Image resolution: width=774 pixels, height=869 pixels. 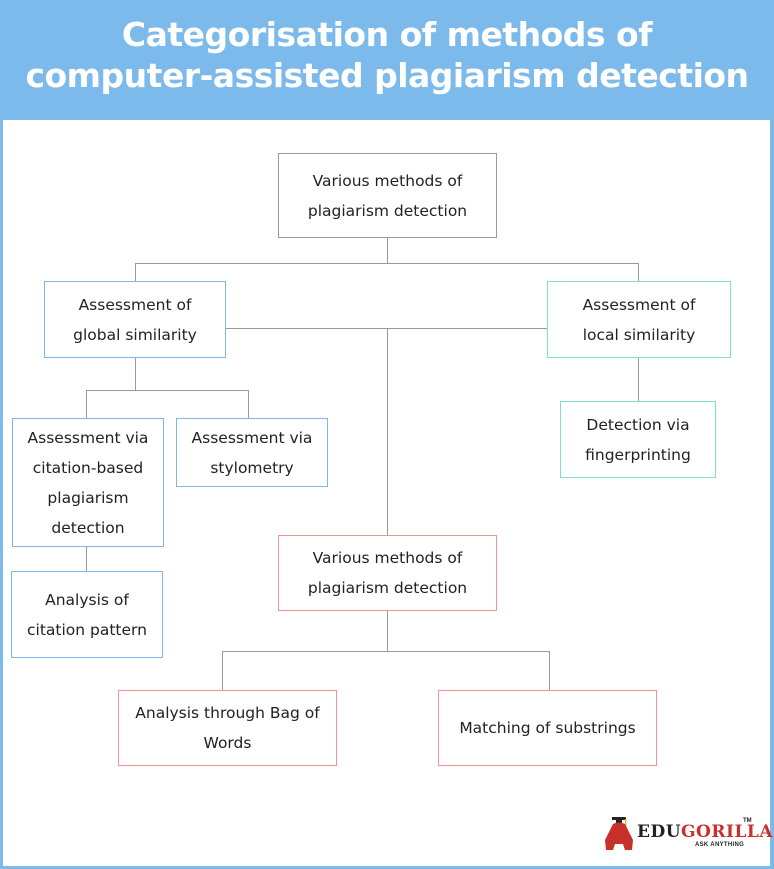 I want to click on node-stylometry: Assessment via stylometry, so click(x=252, y=452).